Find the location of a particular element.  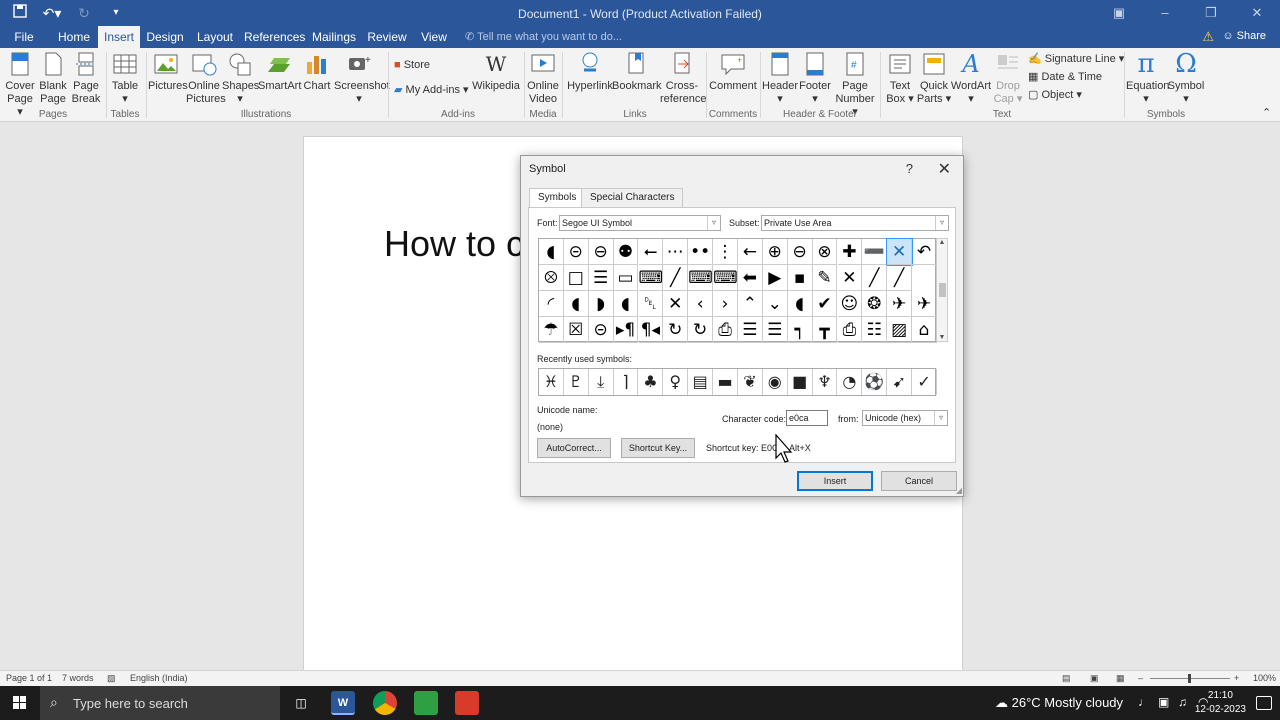

clock: 21:10 12-02-2023 is located at coordinates (1220, 703).